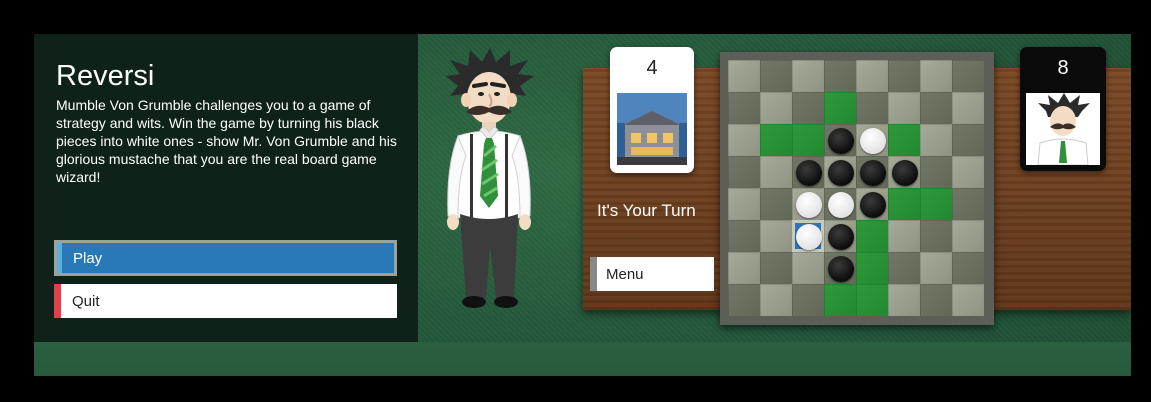 The image size is (1151, 402). What do you see at coordinates (1063, 68) in the screenshot?
I see `opponent-score: 8` at bounding box center [1063, 68].